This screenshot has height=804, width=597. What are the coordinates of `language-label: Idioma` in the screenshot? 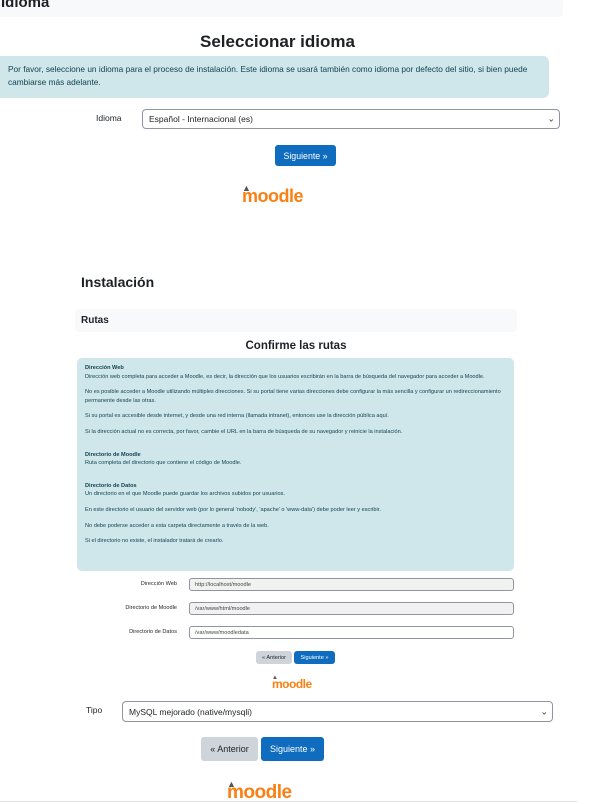 It's located at (109, 118).